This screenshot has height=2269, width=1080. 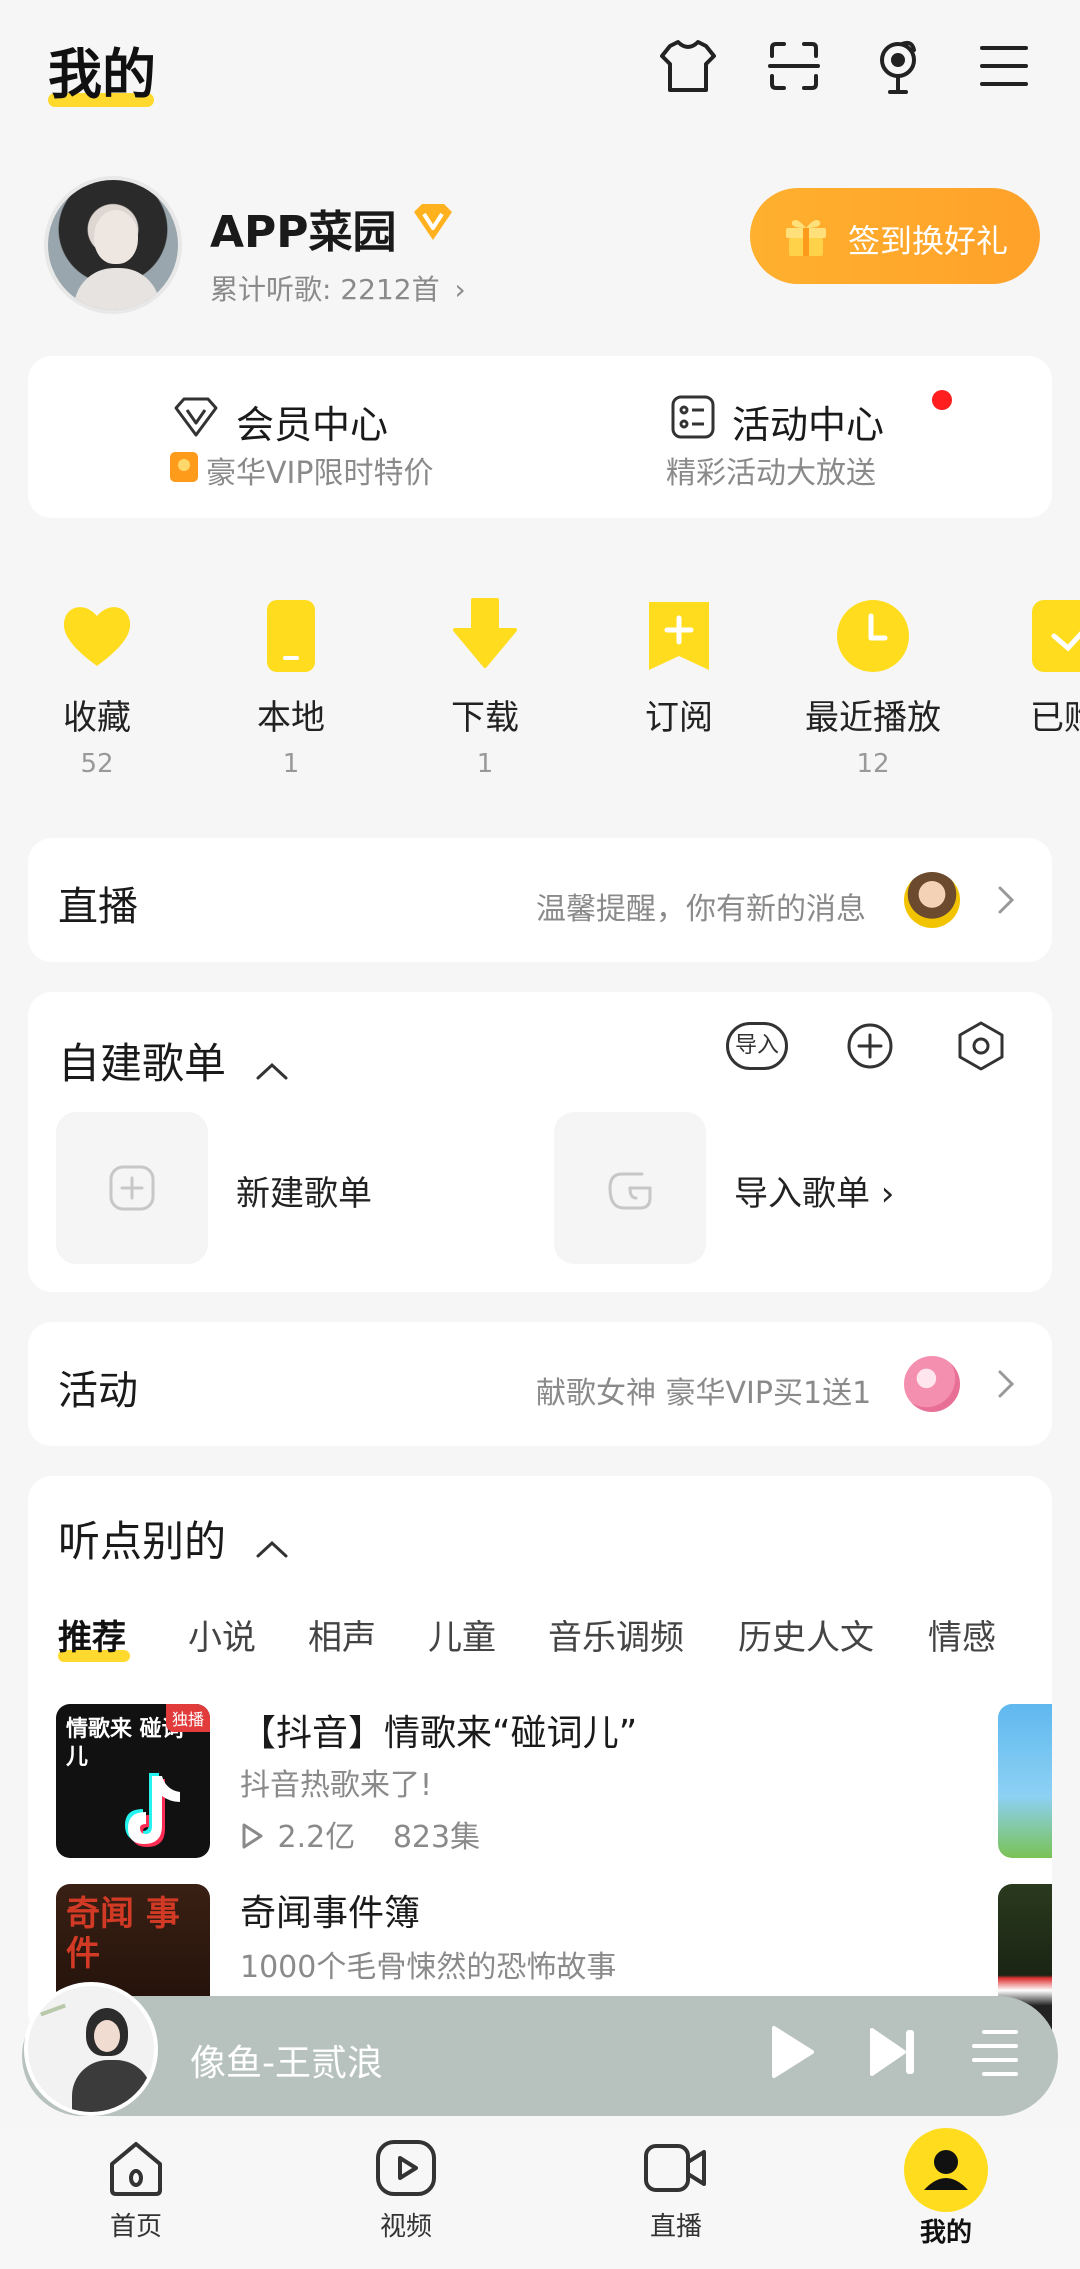 What do you see at coordinates (303, 228) in the screenshot?
I see `user-name: APP菜园` at bounding box center [303, 228].